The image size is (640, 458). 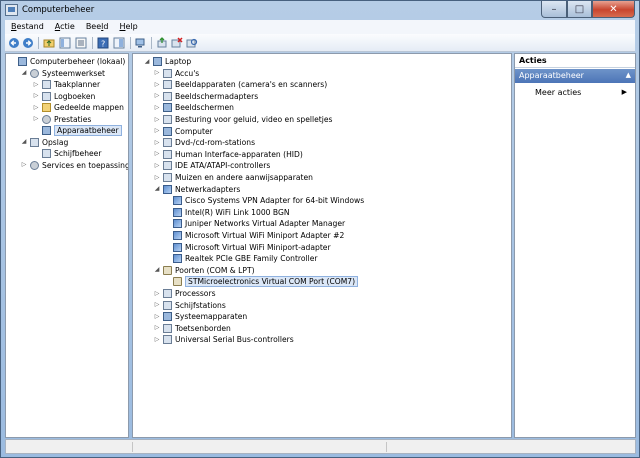 I want to click on tools-icon, so click(x=34, y=73).